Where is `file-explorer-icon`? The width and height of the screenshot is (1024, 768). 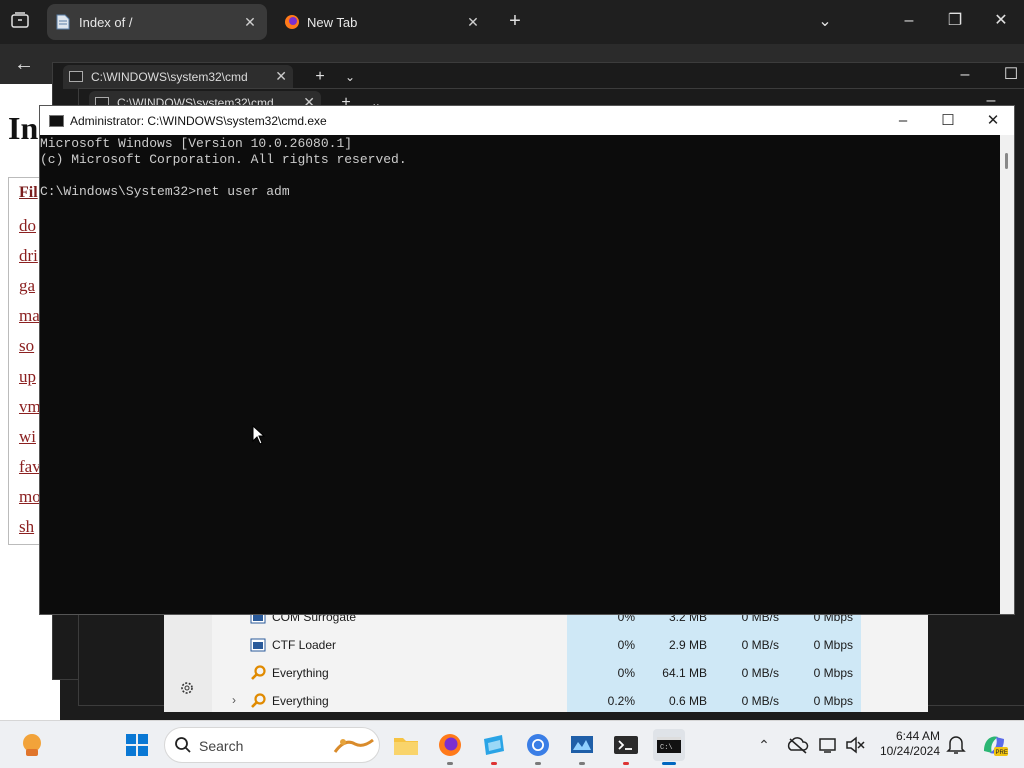 file-explorer-icon is located at coordinates (406, 745).